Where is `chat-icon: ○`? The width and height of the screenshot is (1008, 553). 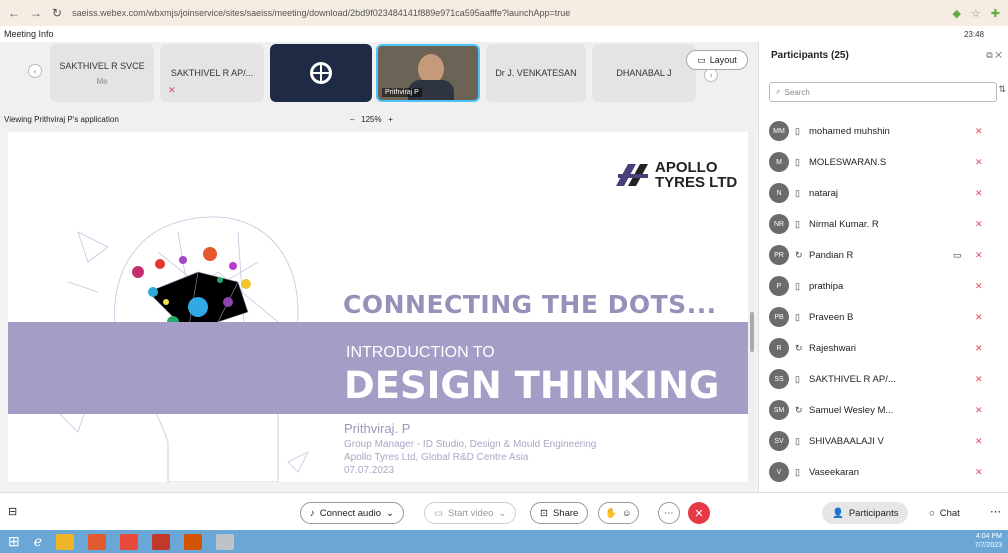
chat-icon: ○ is located at coordinates (932, 513).